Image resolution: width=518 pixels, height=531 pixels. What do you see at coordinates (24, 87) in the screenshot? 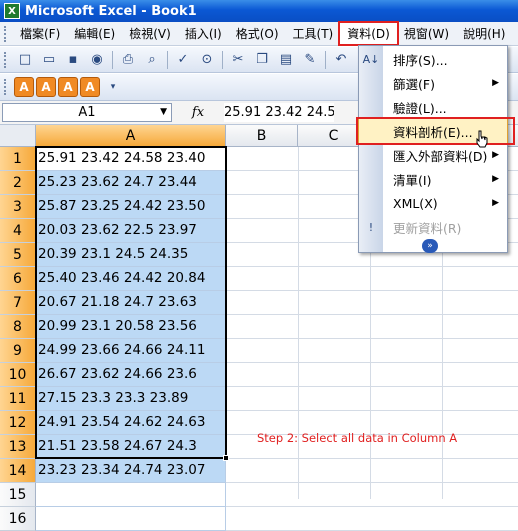
I see `pdf-convert-icon: A` at bounding box center [24, 87].